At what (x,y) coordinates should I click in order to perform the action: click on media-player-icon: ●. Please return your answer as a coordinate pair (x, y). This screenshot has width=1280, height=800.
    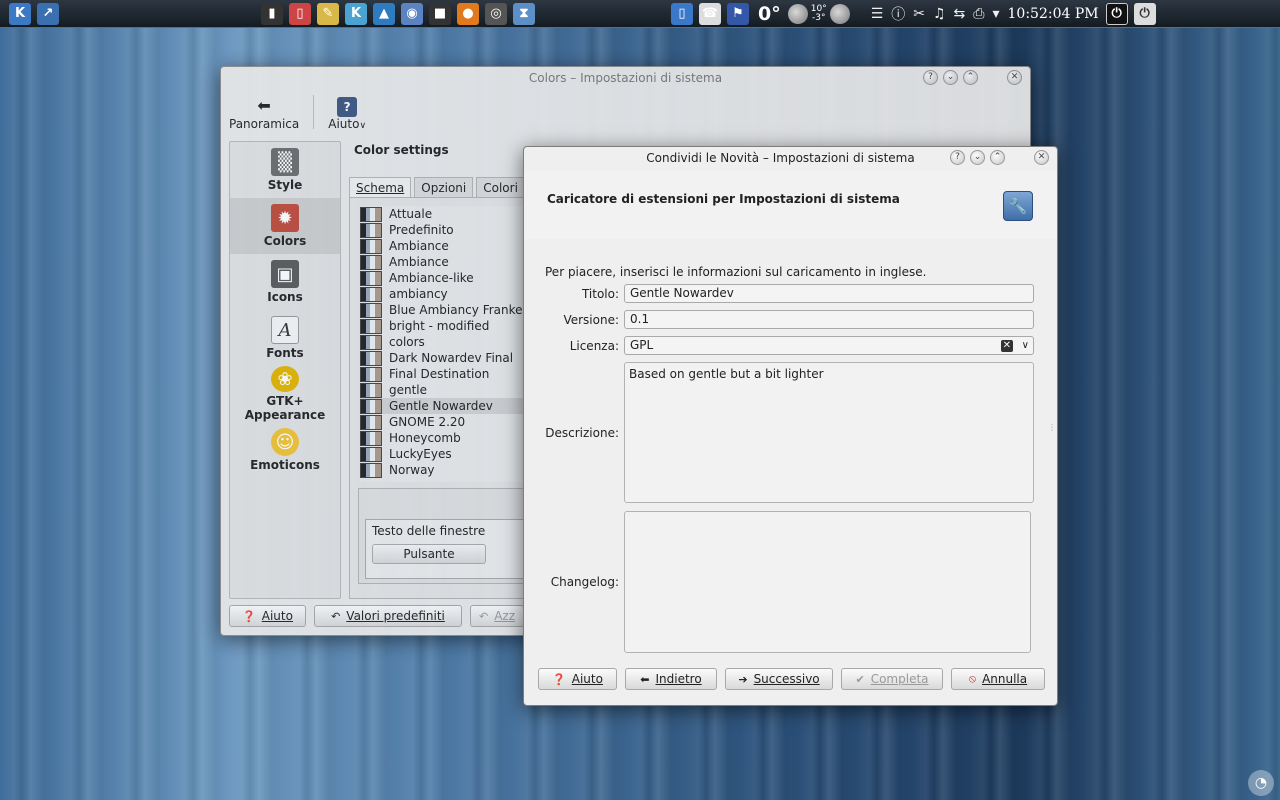
    Looking at the image, I should click on (468, 13).